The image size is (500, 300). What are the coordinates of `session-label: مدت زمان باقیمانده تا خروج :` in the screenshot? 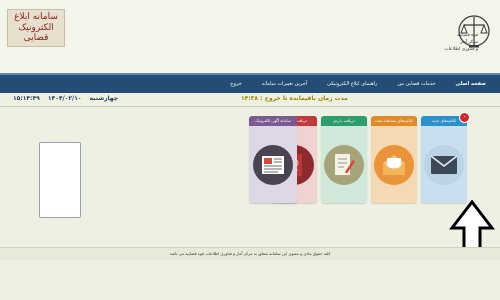 It's located at (304, 98).